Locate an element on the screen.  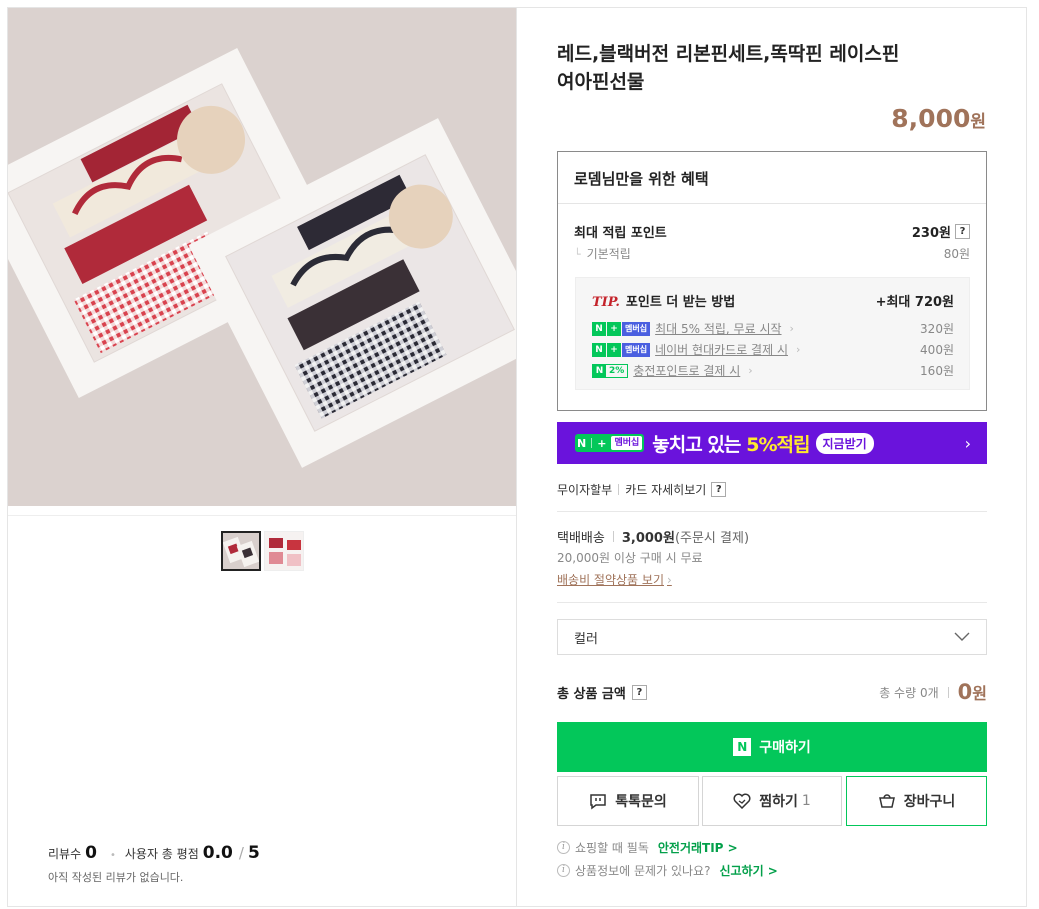
tip-link: 네이버 현대카드로 결제 시 is located at coordinates (721, 349).